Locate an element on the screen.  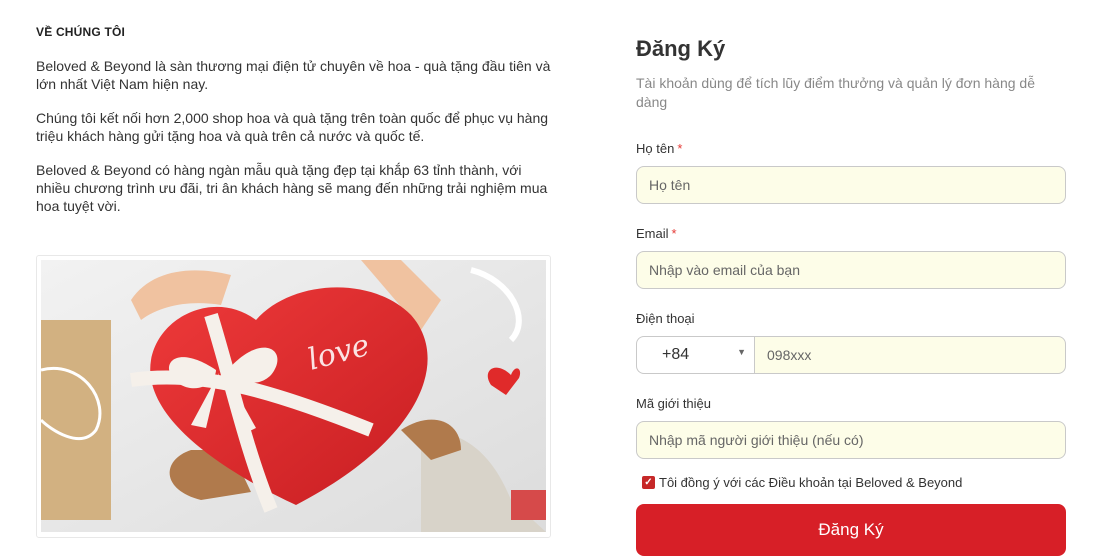
email-field is located at coordinates (851, 270).